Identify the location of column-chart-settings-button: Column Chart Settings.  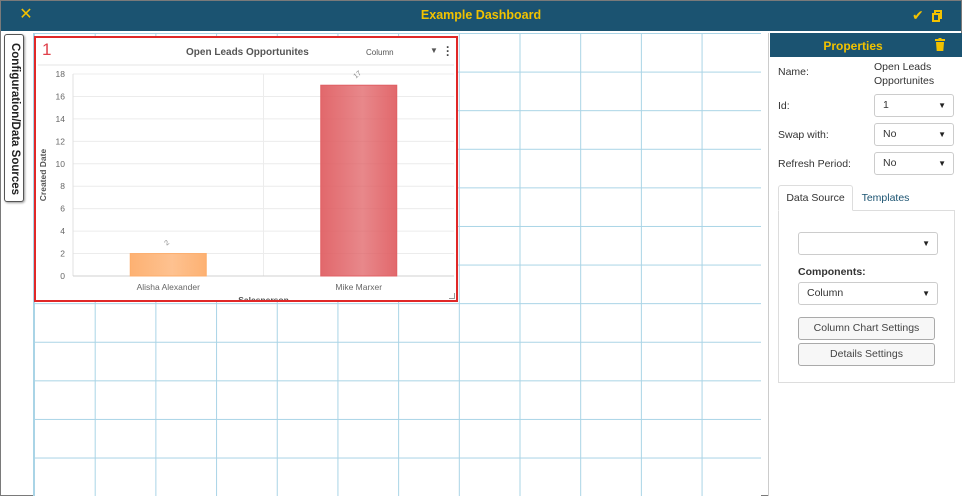
(866, 328).